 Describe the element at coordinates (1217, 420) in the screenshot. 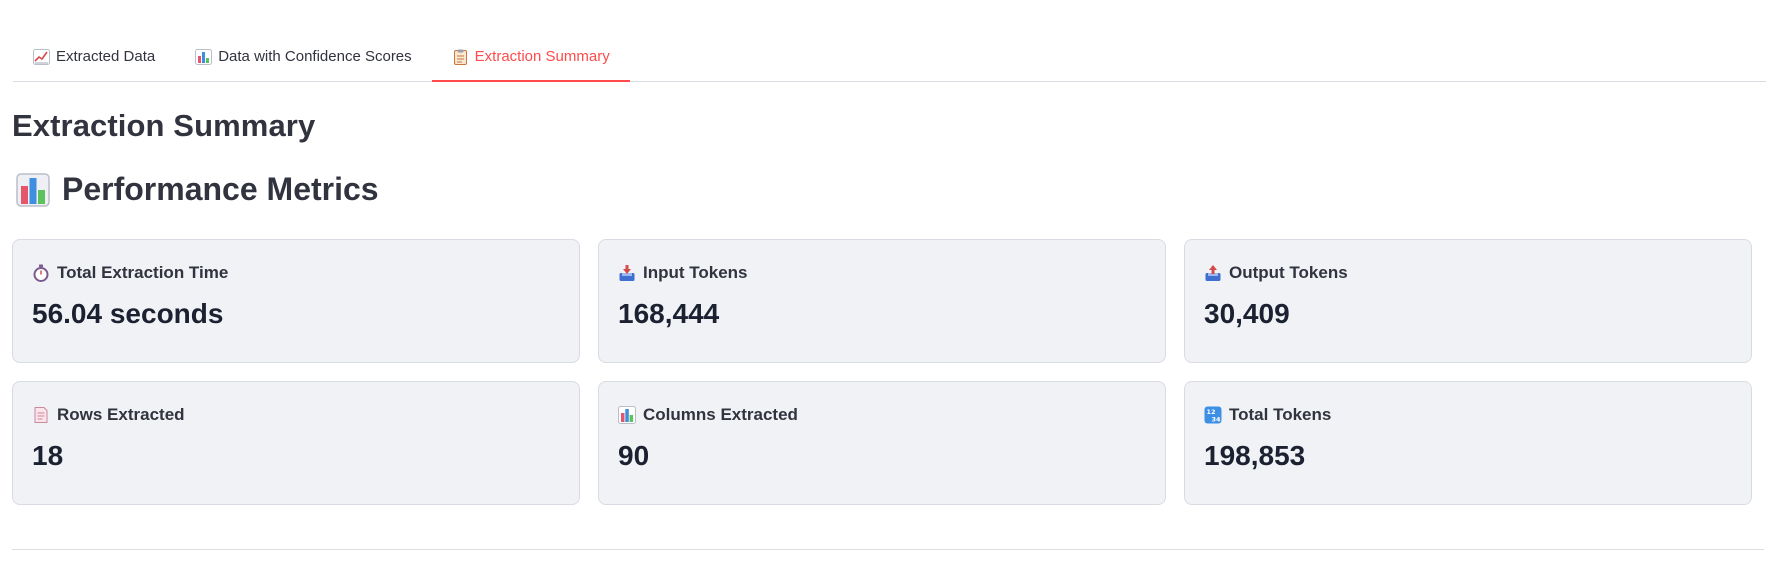

I see `svg-text: 34` at that location.